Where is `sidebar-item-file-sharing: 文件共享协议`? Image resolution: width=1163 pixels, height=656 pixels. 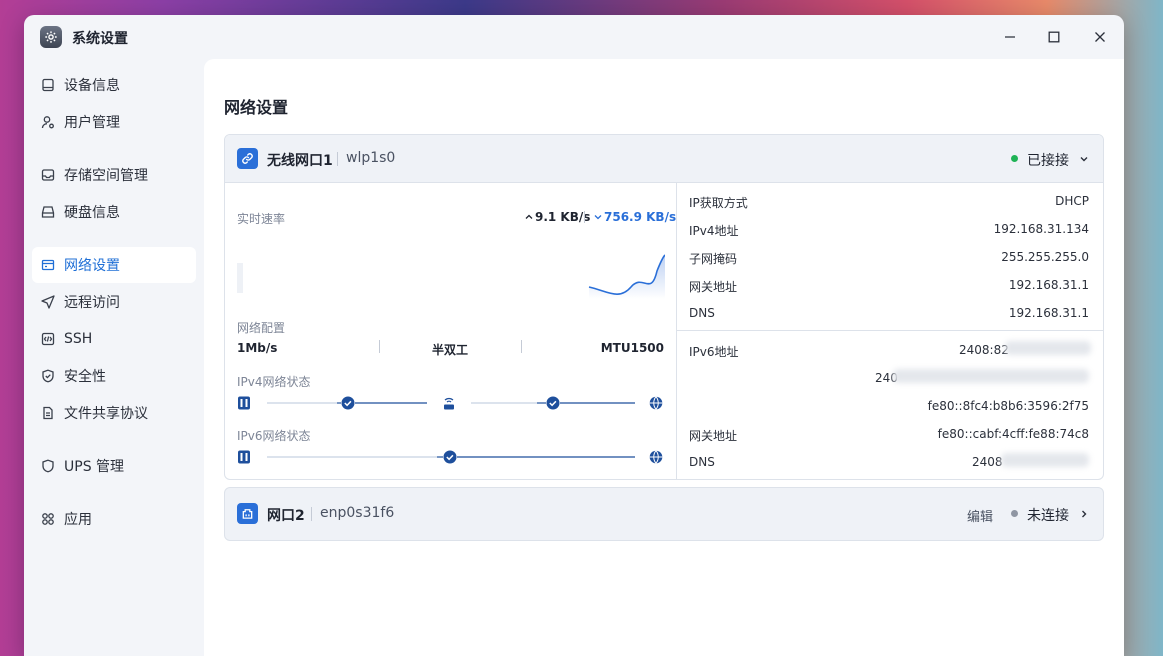
sidebar-item-file-sharing: 文件共享协议 is located at coordinates (114, 413).